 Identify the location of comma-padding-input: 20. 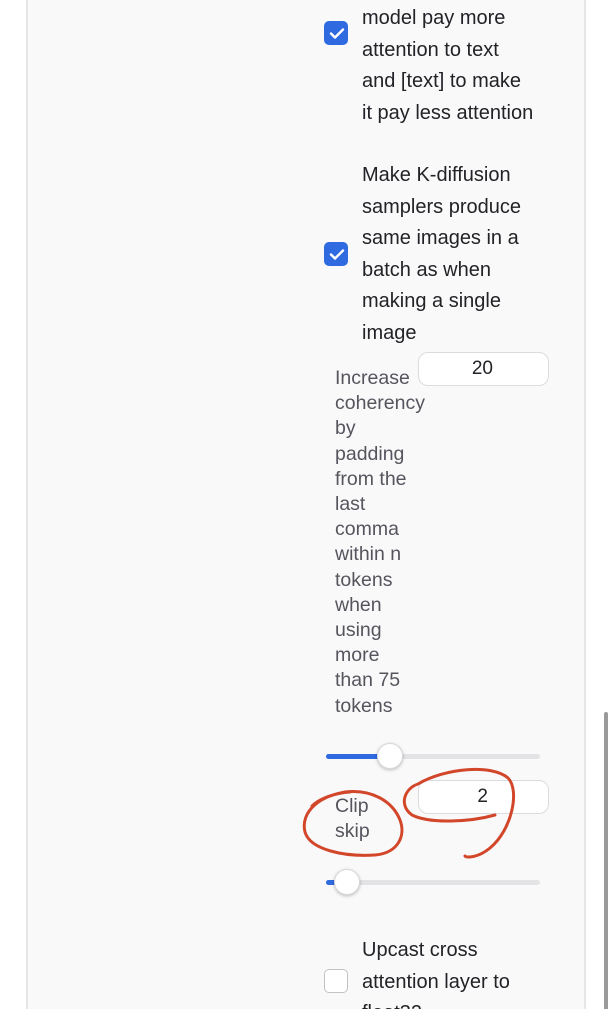
(483, 369).